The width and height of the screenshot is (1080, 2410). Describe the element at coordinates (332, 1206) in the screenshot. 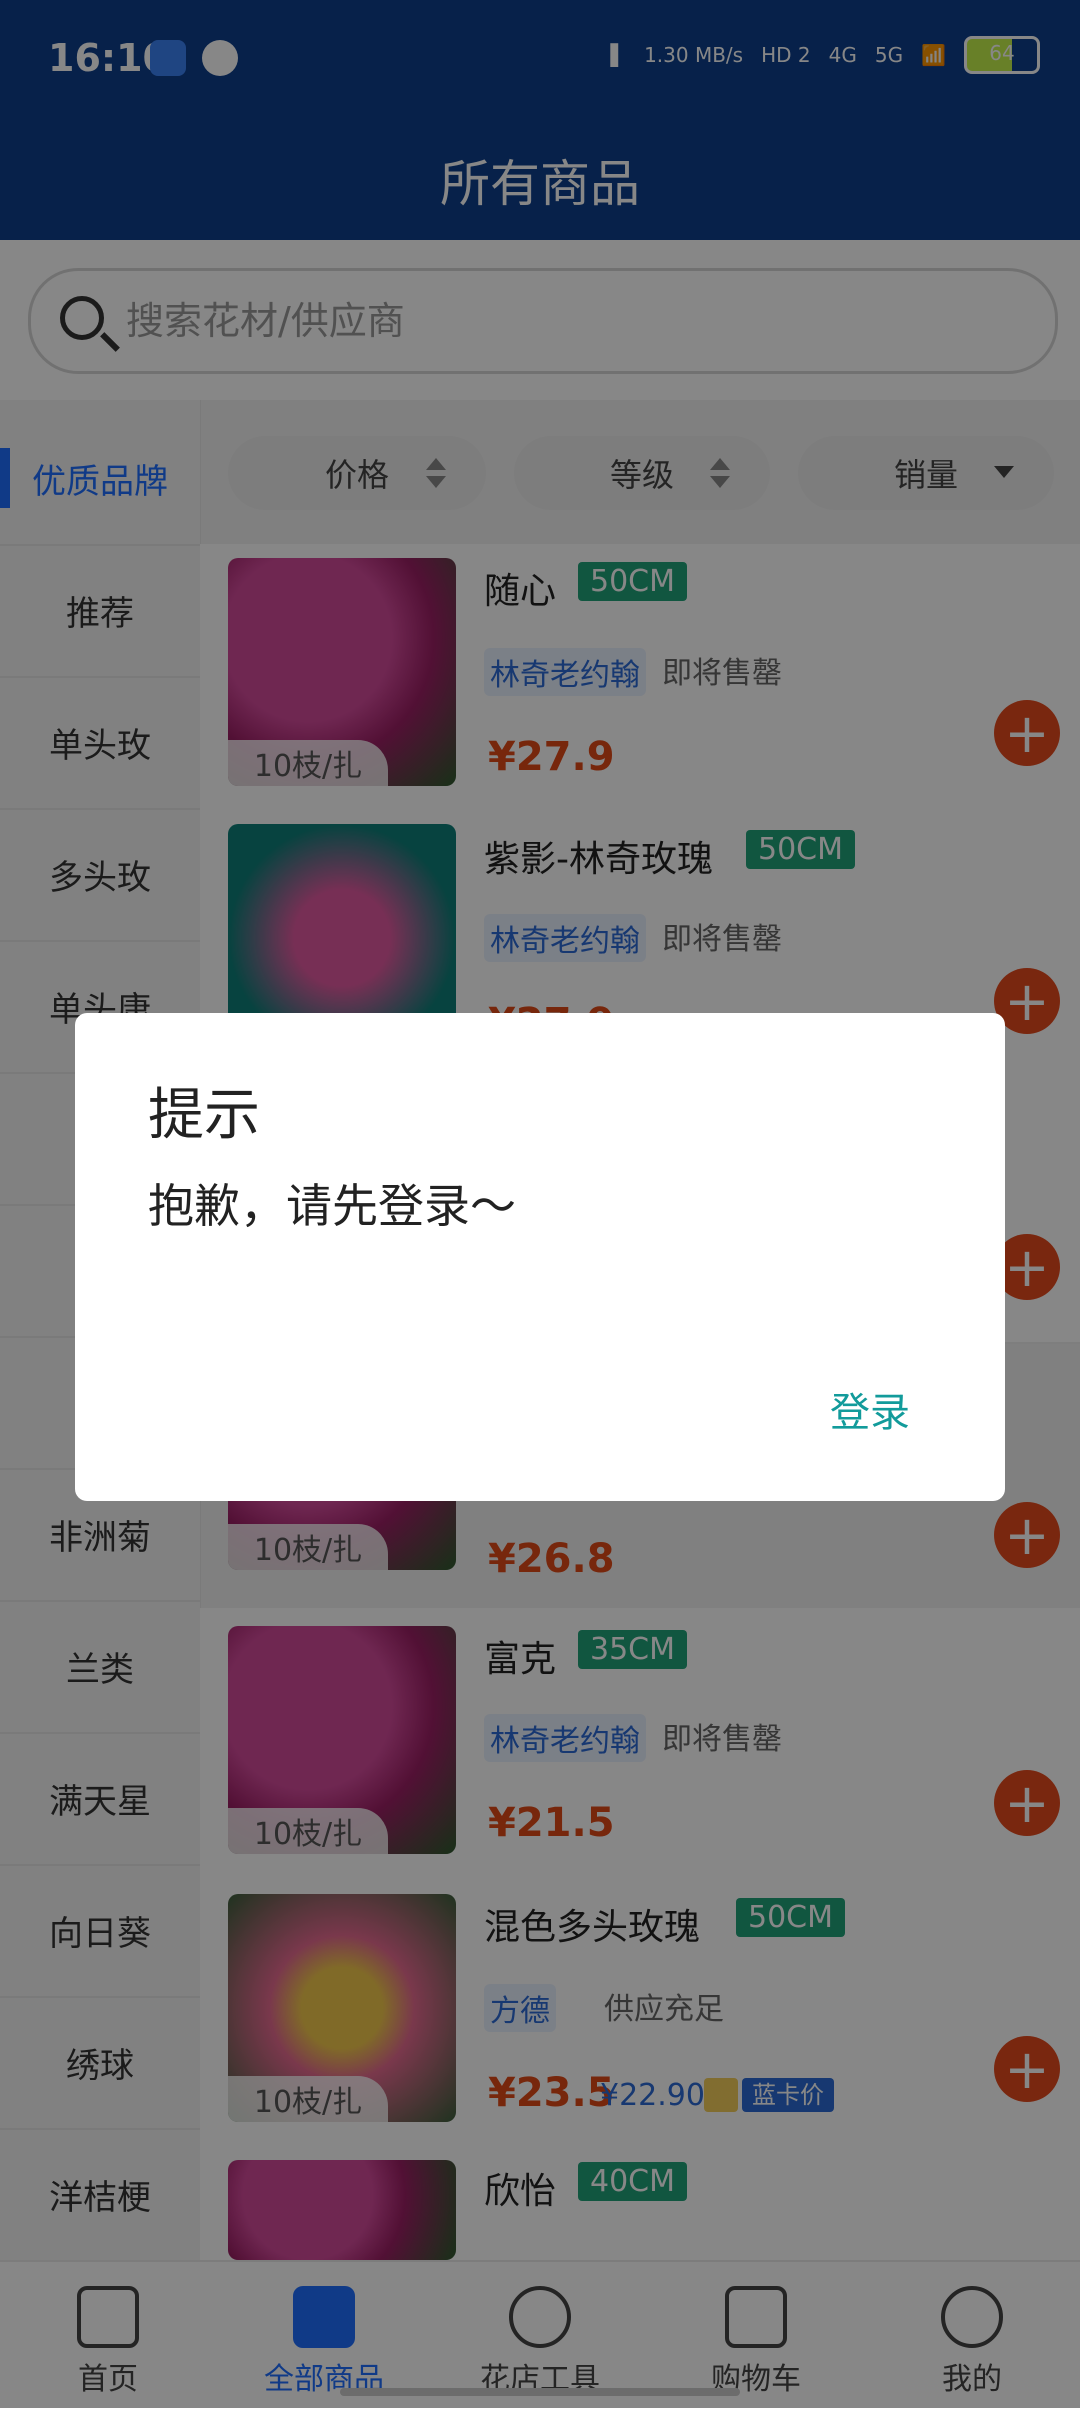

I see `dialog-message: 抱歉，请先登录～` at that location.